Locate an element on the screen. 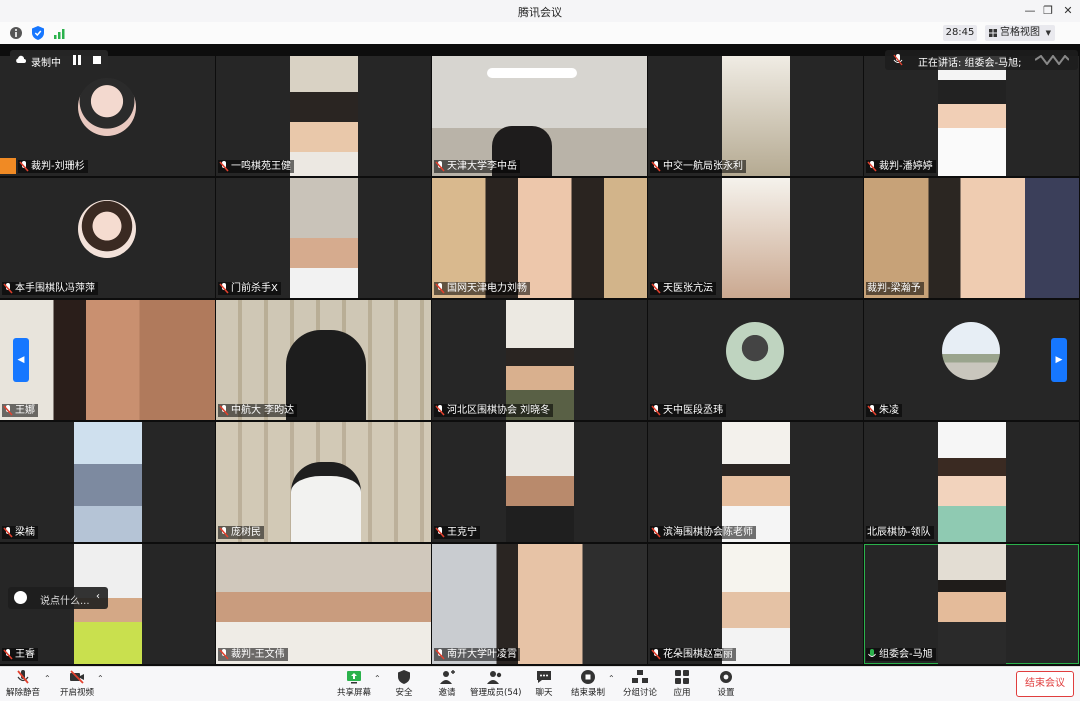  participant-tile: 本手围棋队冯萍萍 is located at coordinates (107, 238).